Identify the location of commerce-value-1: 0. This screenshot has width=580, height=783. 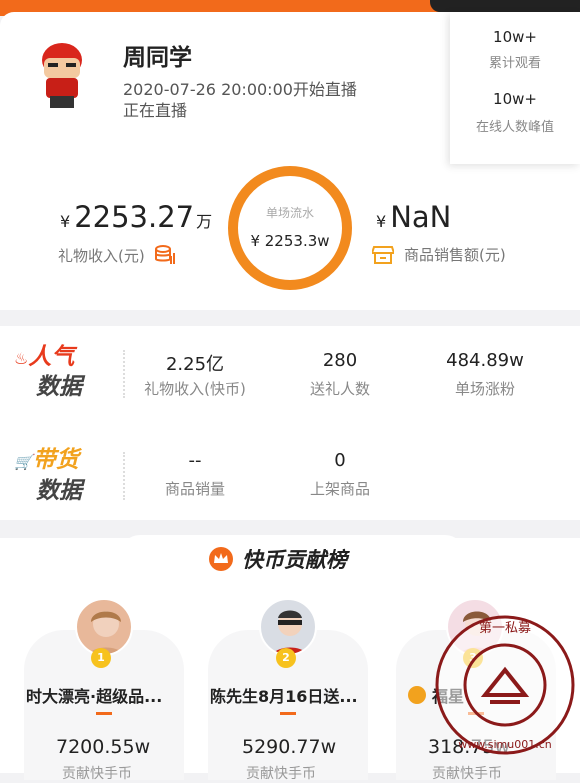
(340, 460).